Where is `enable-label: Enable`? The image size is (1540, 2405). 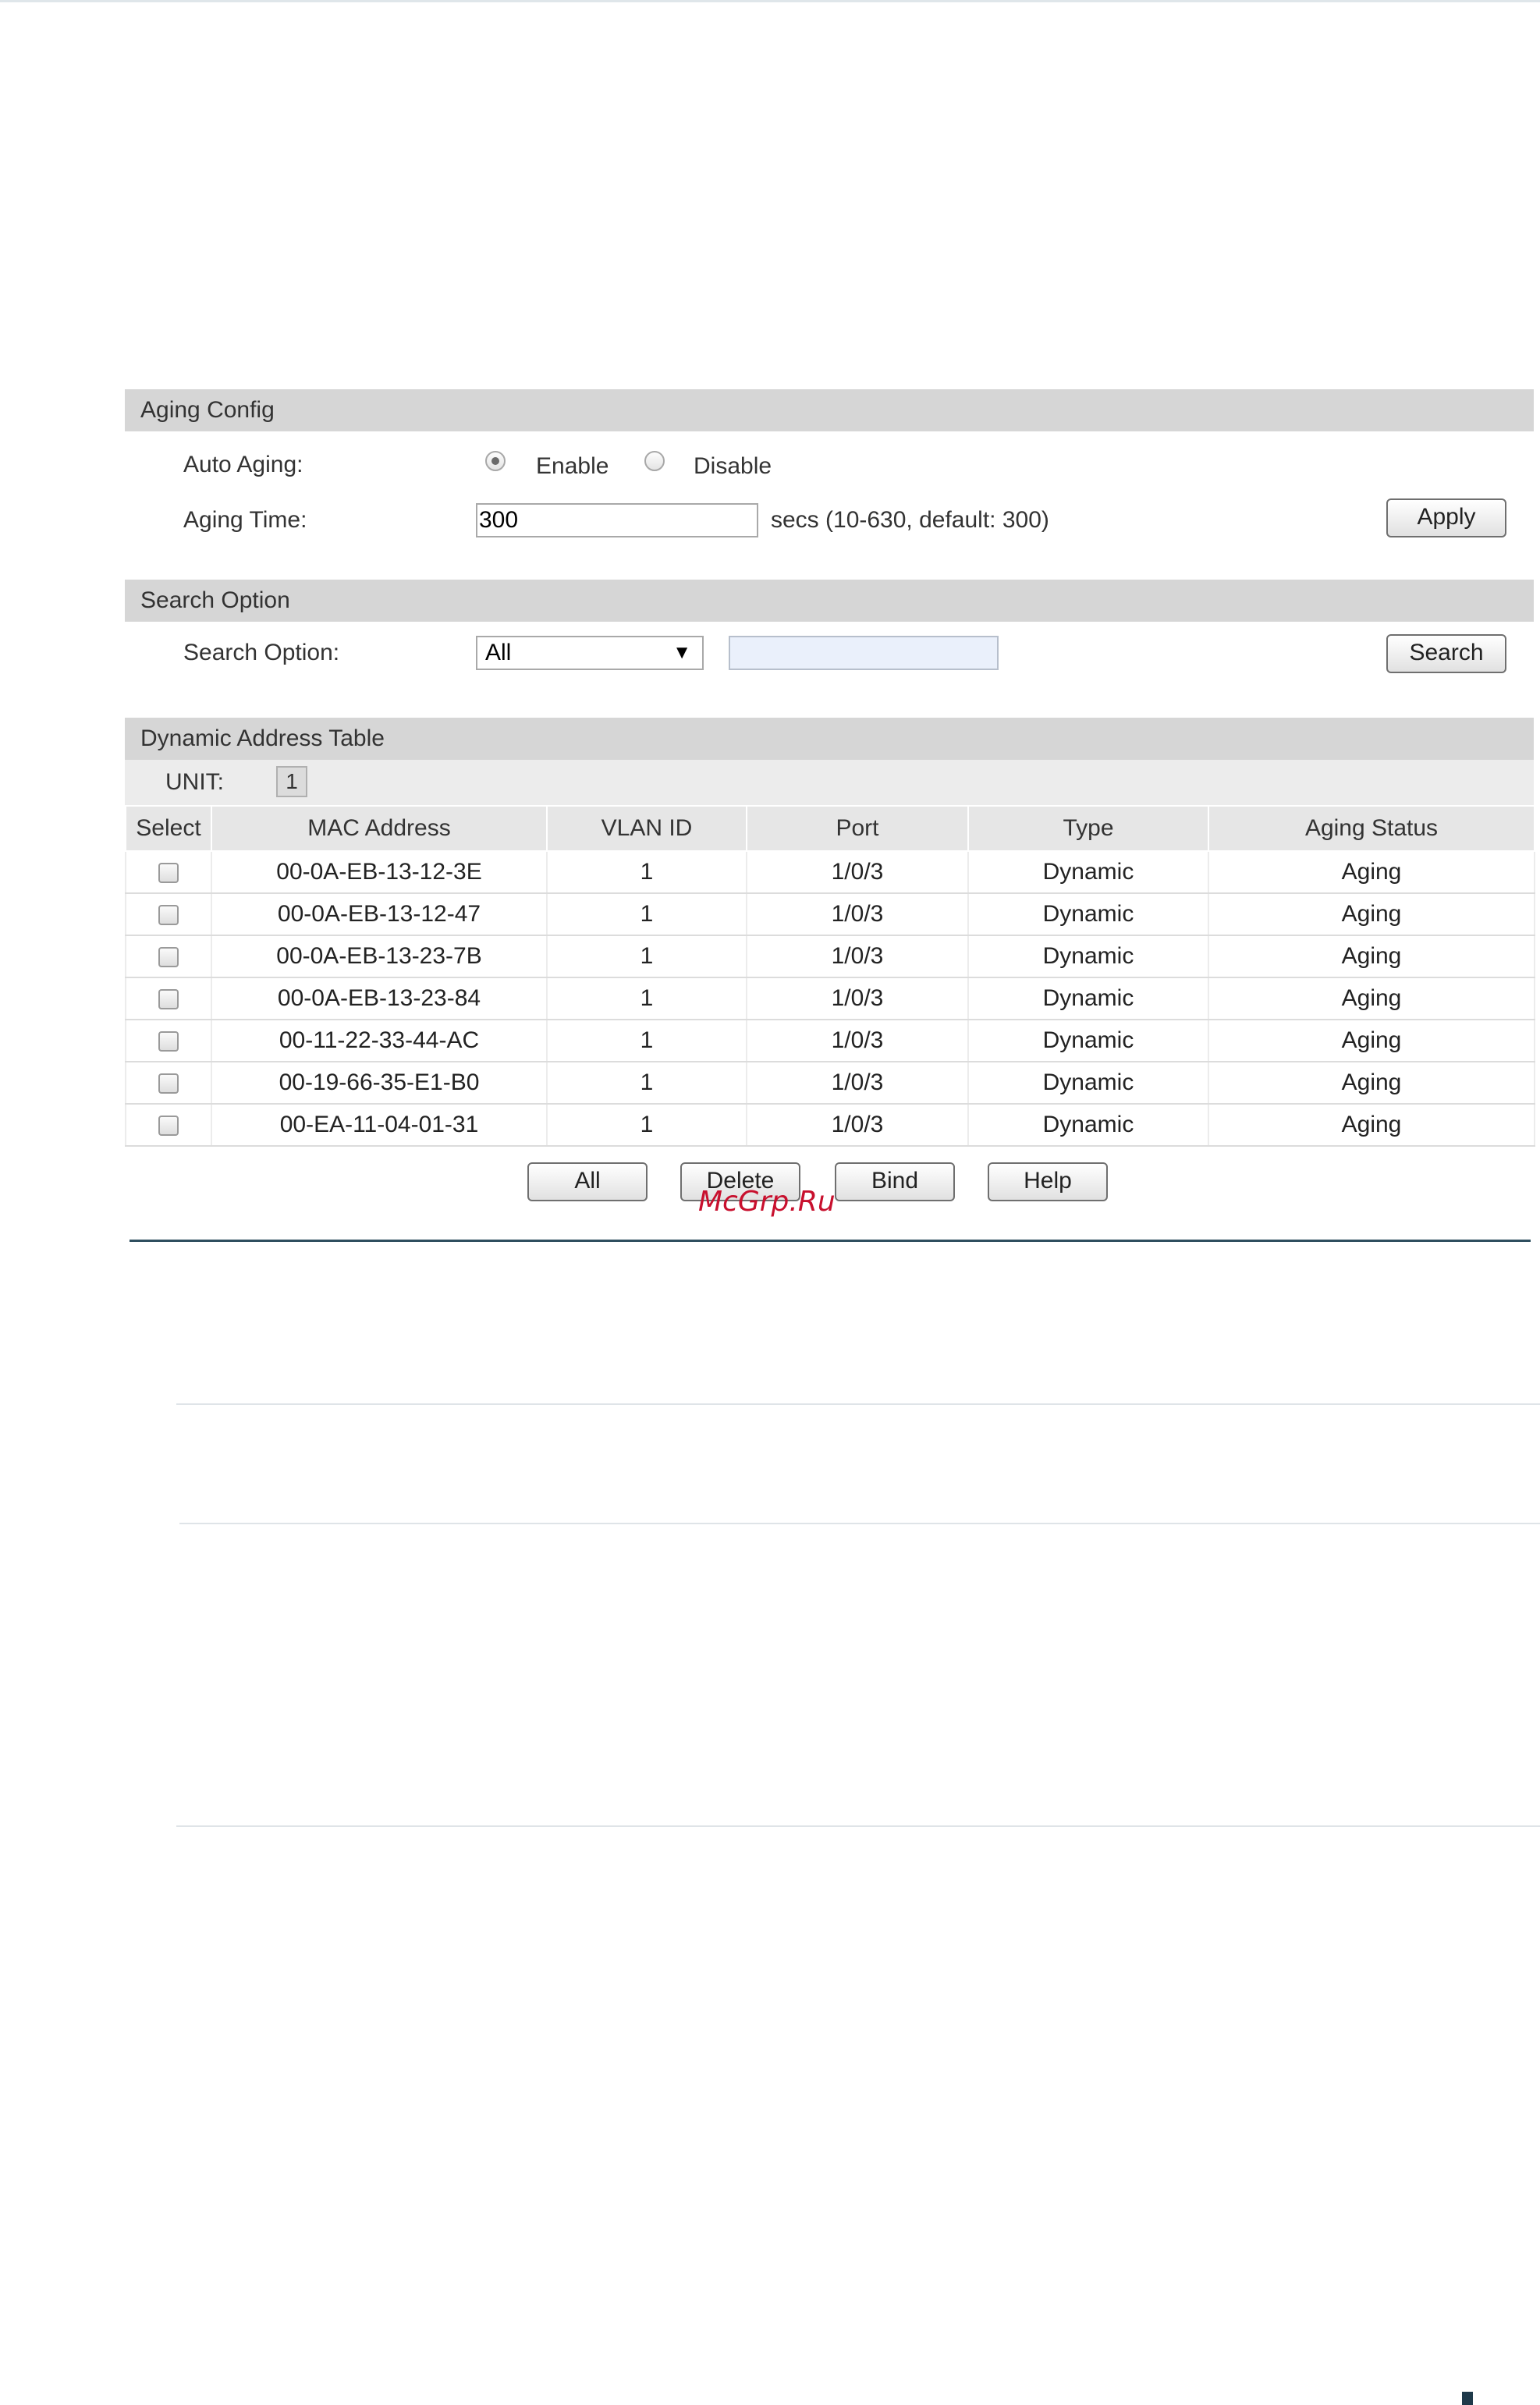 enable-label: Enable is located at coordinates (572, 466).